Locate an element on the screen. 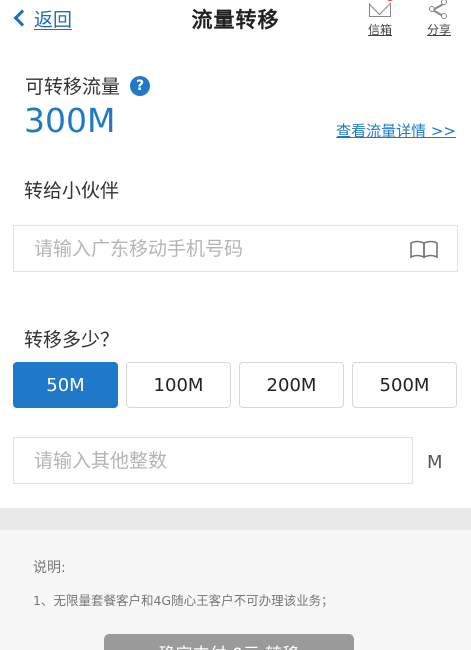 The height and width of the screenshot is (650, 471). flow-detail-link: 查看流量详情 >> is located at coordinates (396, 130).